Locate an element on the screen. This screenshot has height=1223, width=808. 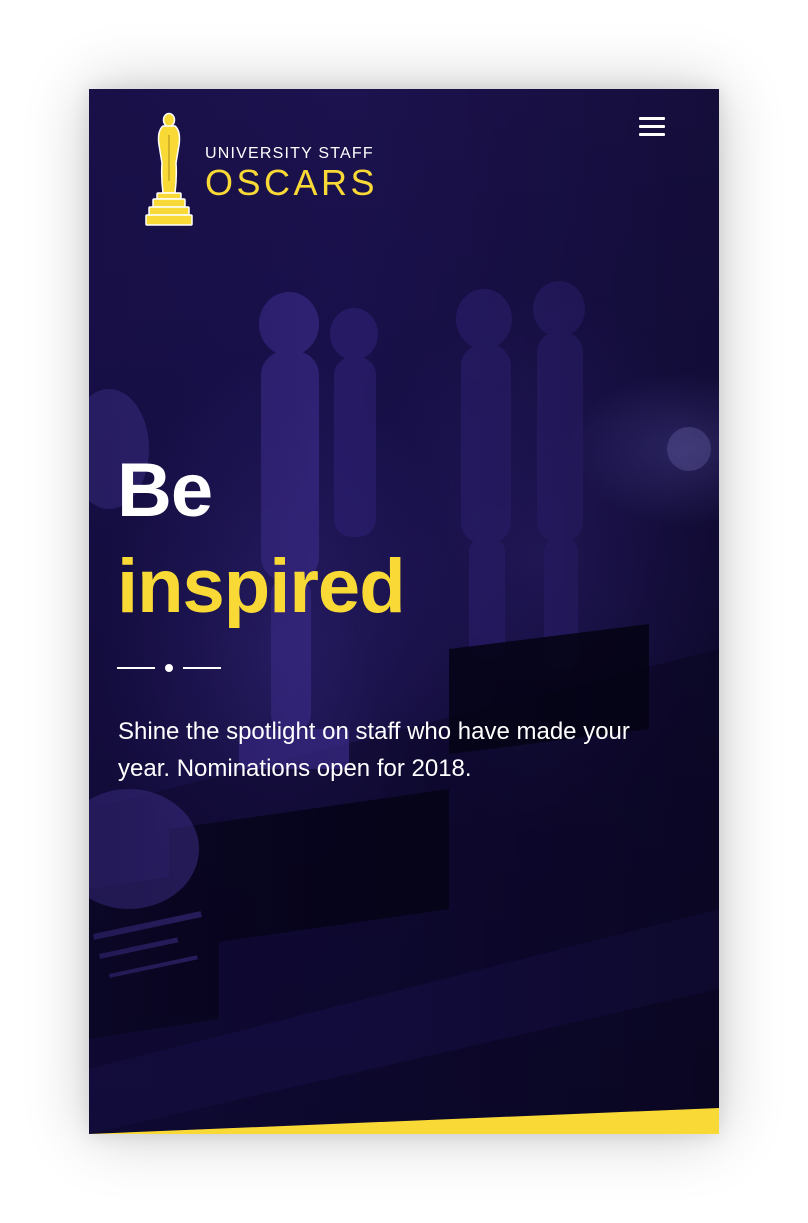
site-logo: UNIVERSITY STAFF OSCARS is located at coordinates (260, 169).